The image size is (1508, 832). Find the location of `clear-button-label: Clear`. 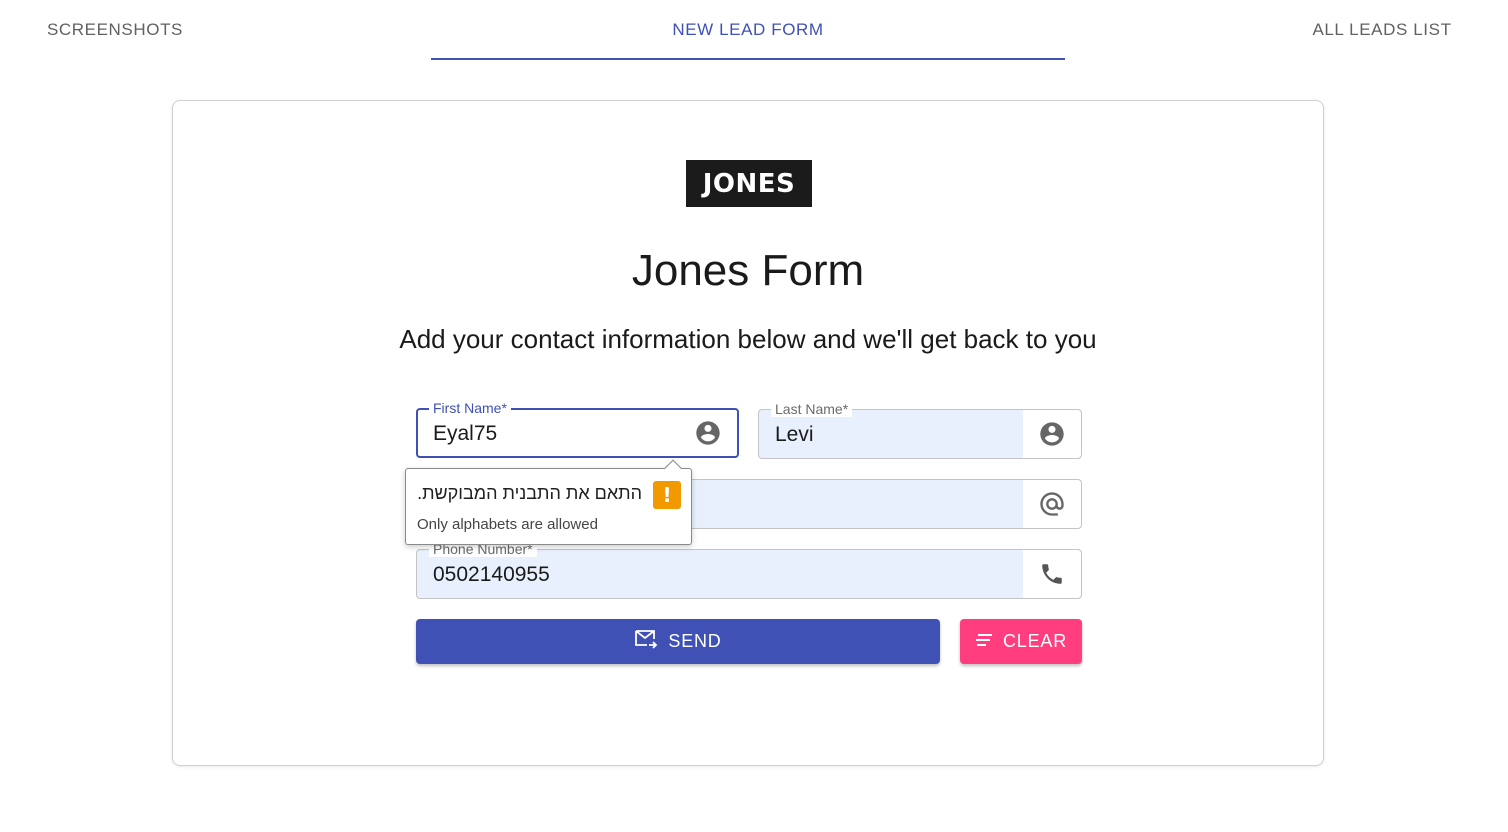

clear-button-label: Clear is located at coordinates (1035, 641).